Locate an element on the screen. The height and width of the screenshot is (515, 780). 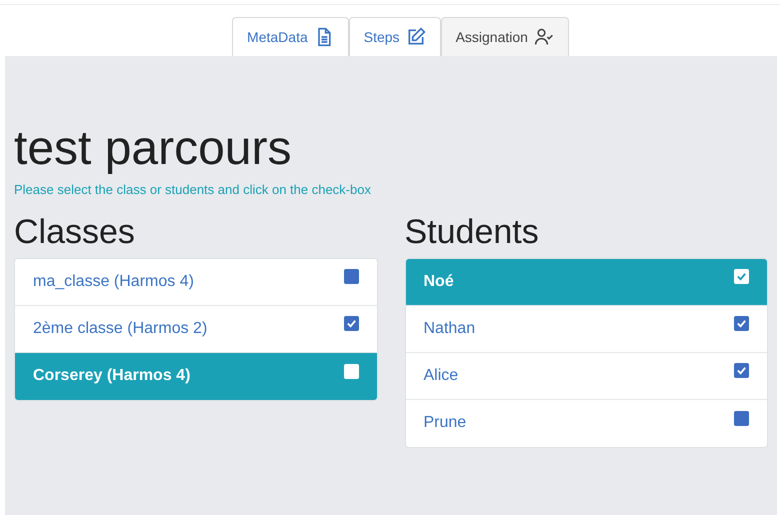
page-title: test parcours is located at coordinates (153, 149).